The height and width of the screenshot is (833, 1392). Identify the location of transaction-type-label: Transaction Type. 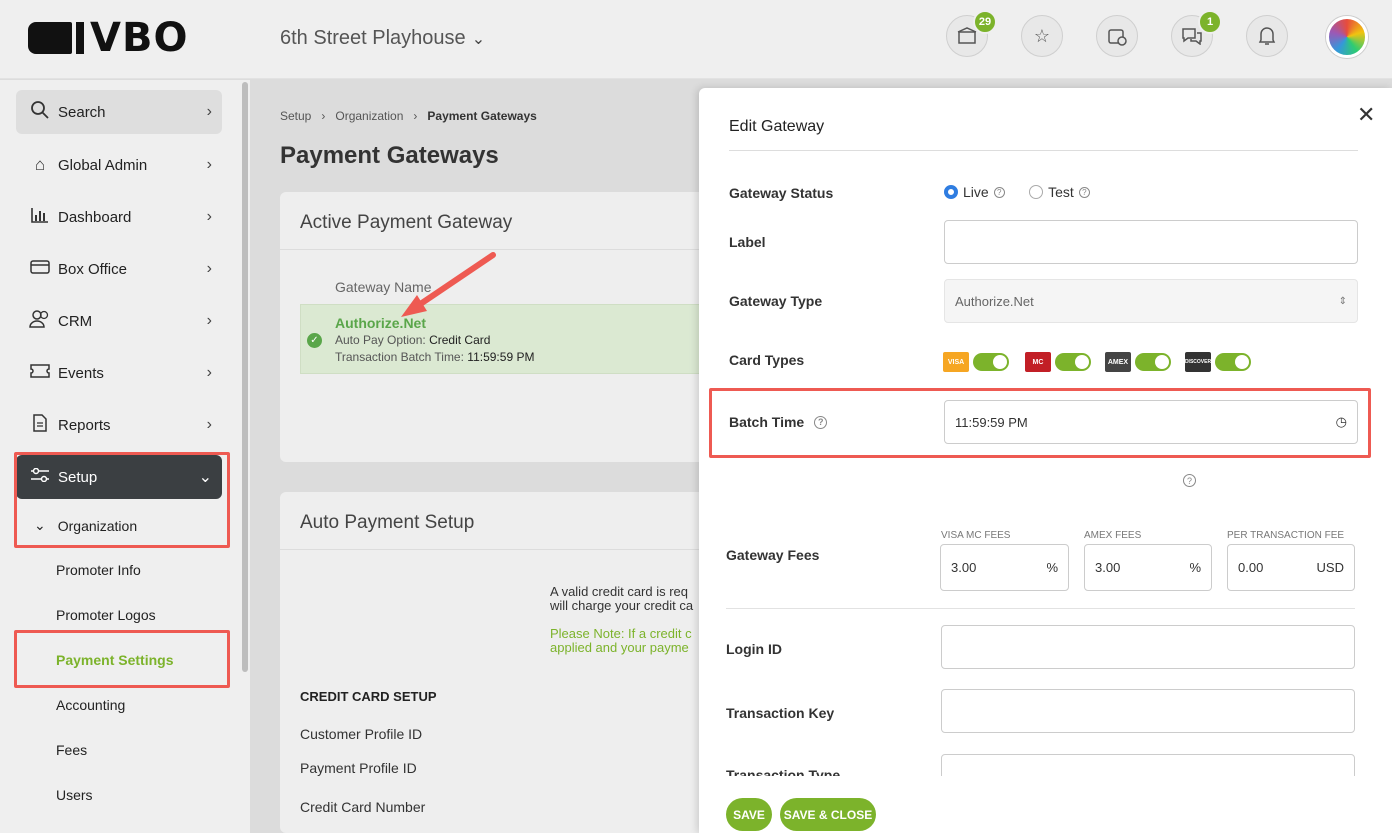
(783, 771).